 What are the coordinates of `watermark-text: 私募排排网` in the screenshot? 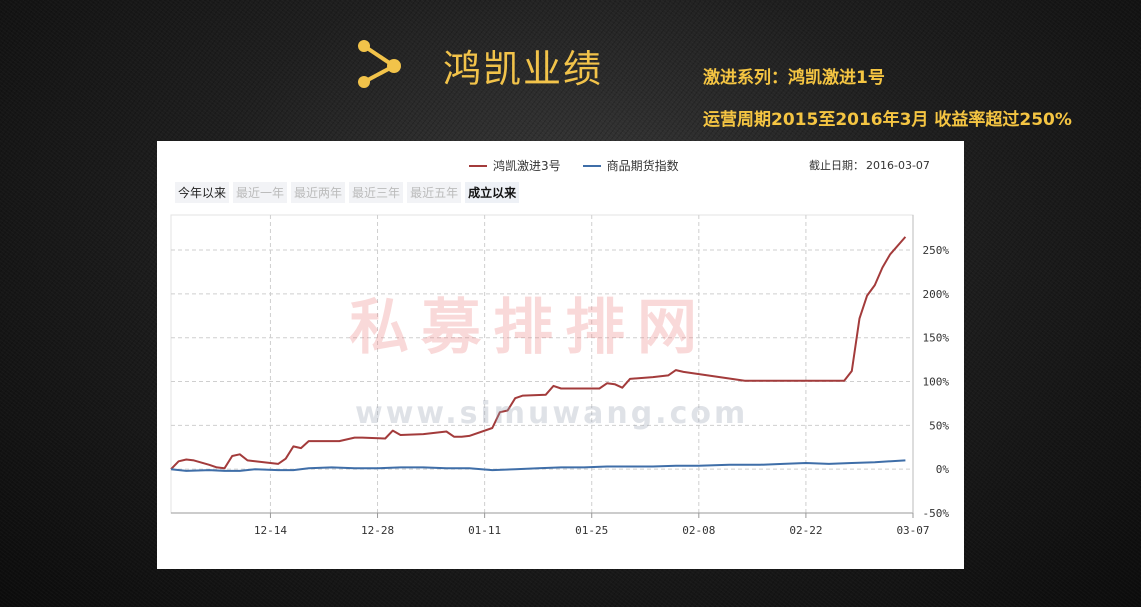 It's located at (529, 328).